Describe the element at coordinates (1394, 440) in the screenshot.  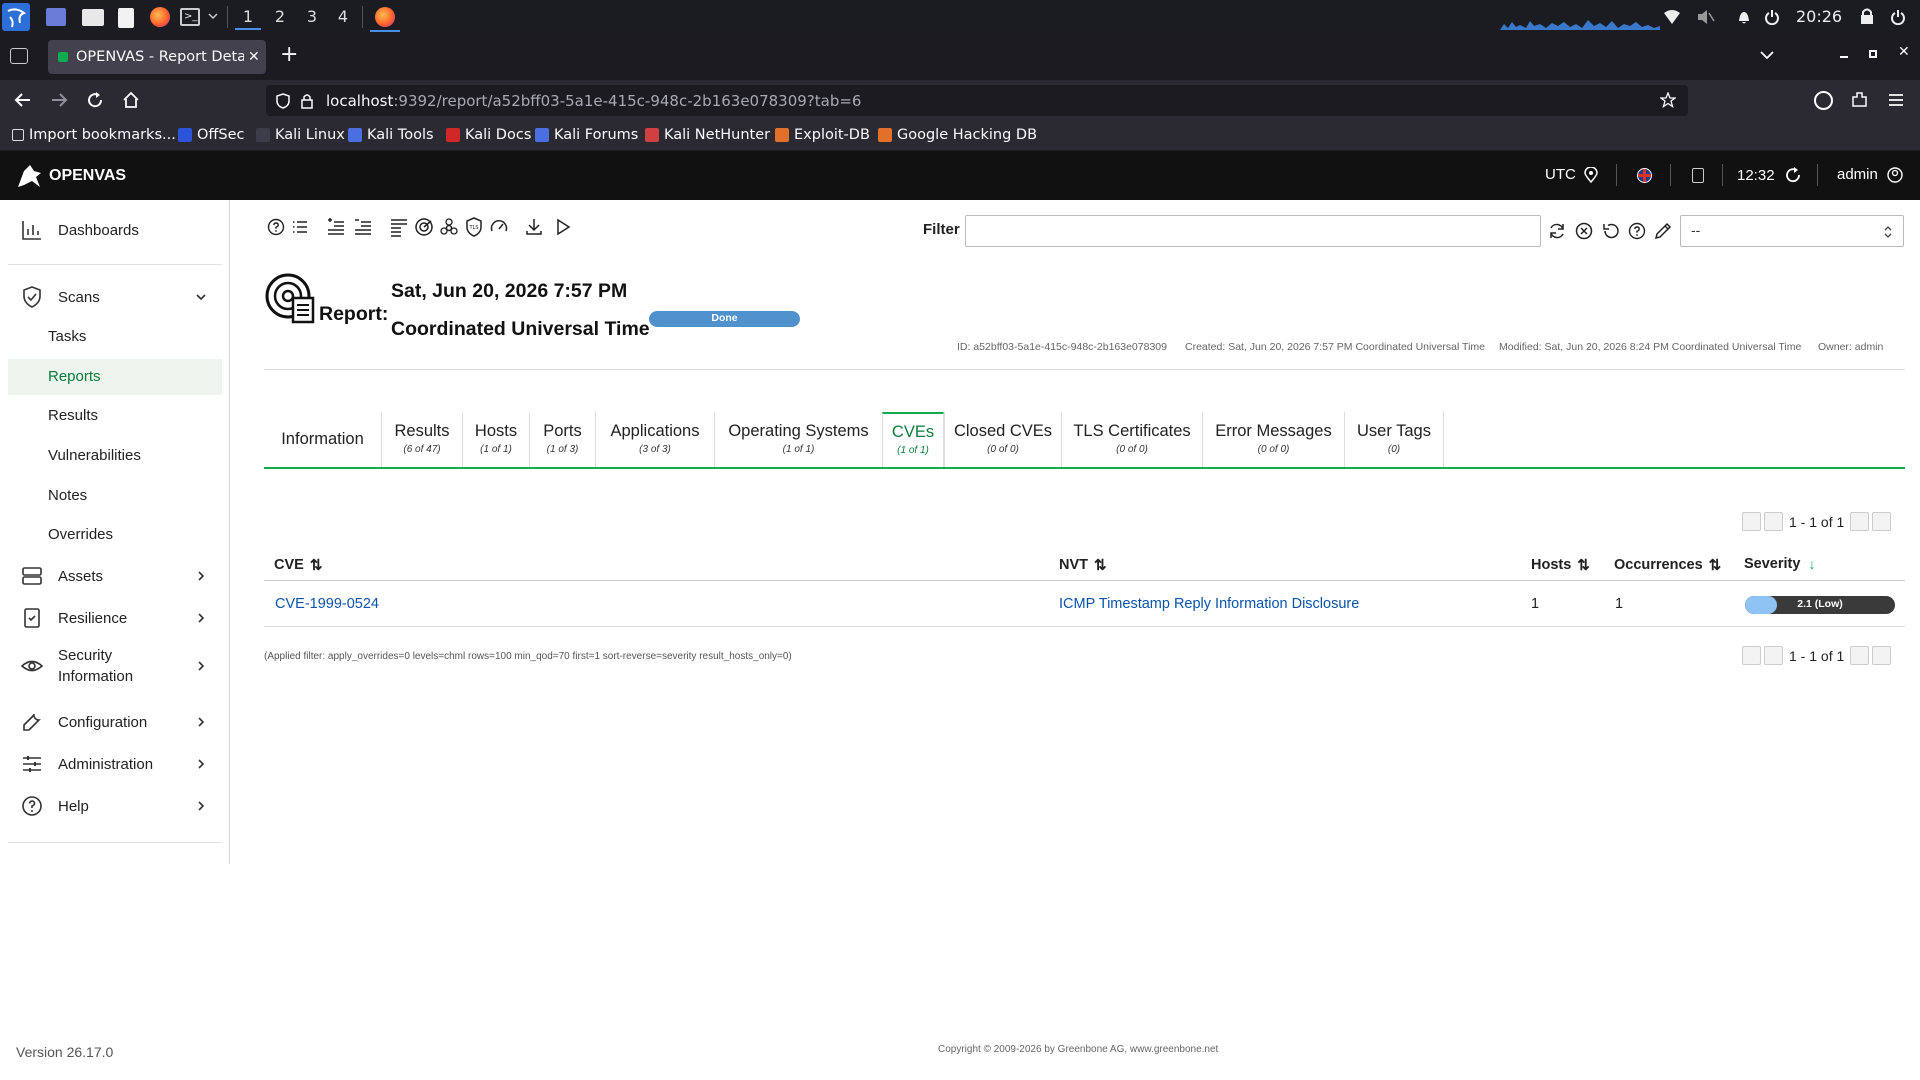
I see `tab-user-tags: User Tags (0)` at that location.